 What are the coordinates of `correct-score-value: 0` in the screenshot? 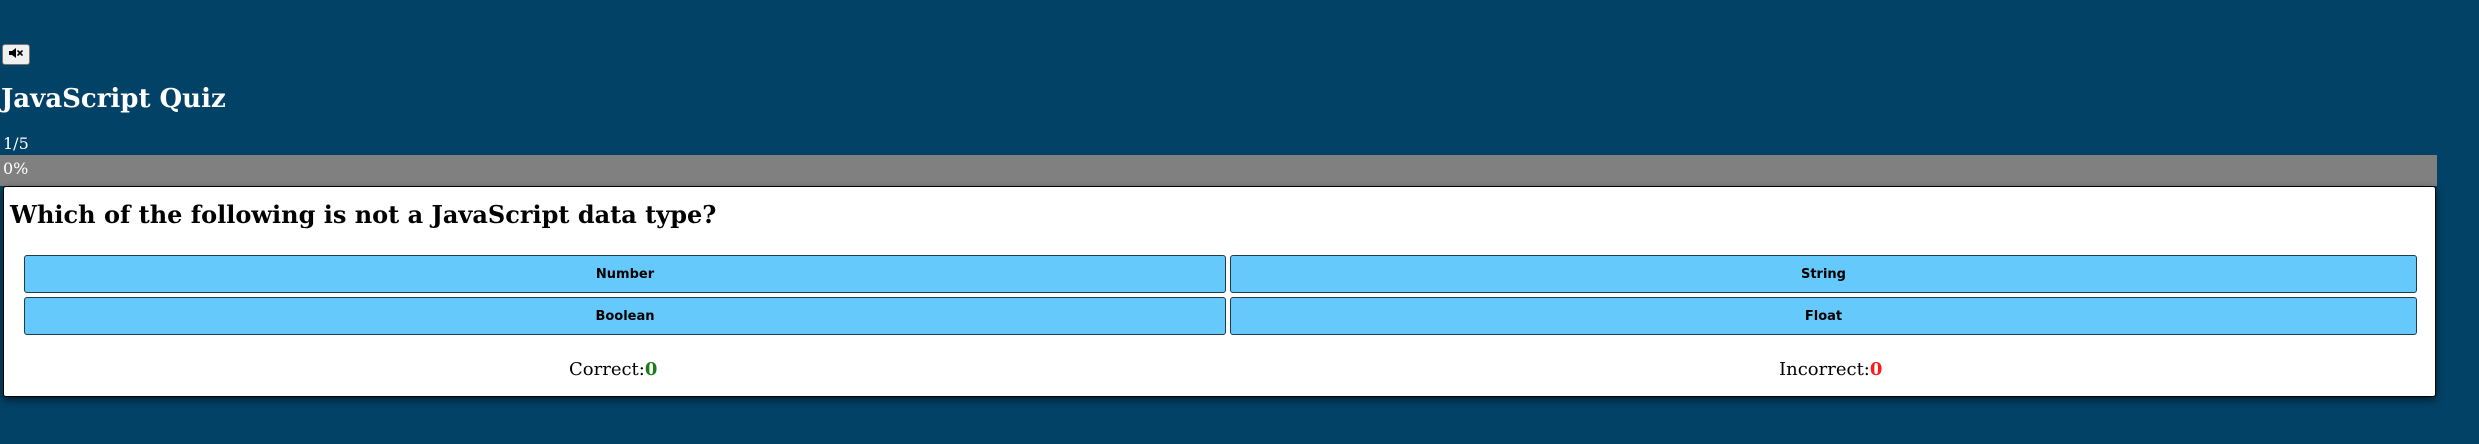 It's located at (651, 369).